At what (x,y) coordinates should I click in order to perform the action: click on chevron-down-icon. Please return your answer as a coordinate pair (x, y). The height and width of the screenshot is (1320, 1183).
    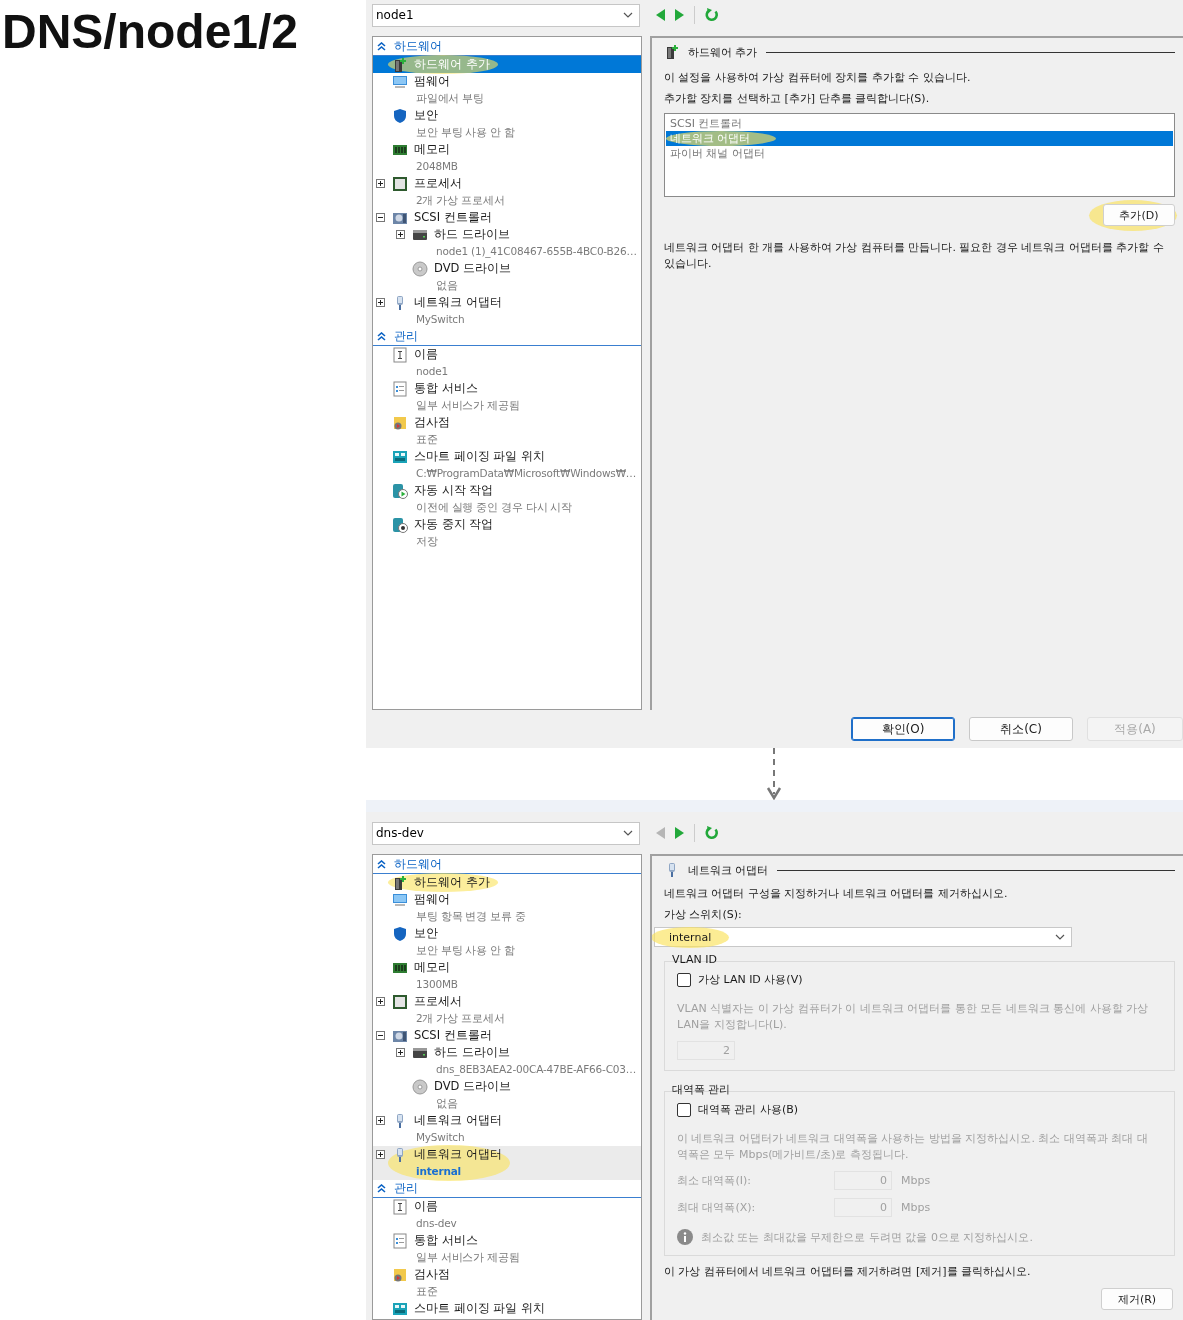
    Looking at the image, I should click on (628, 833).